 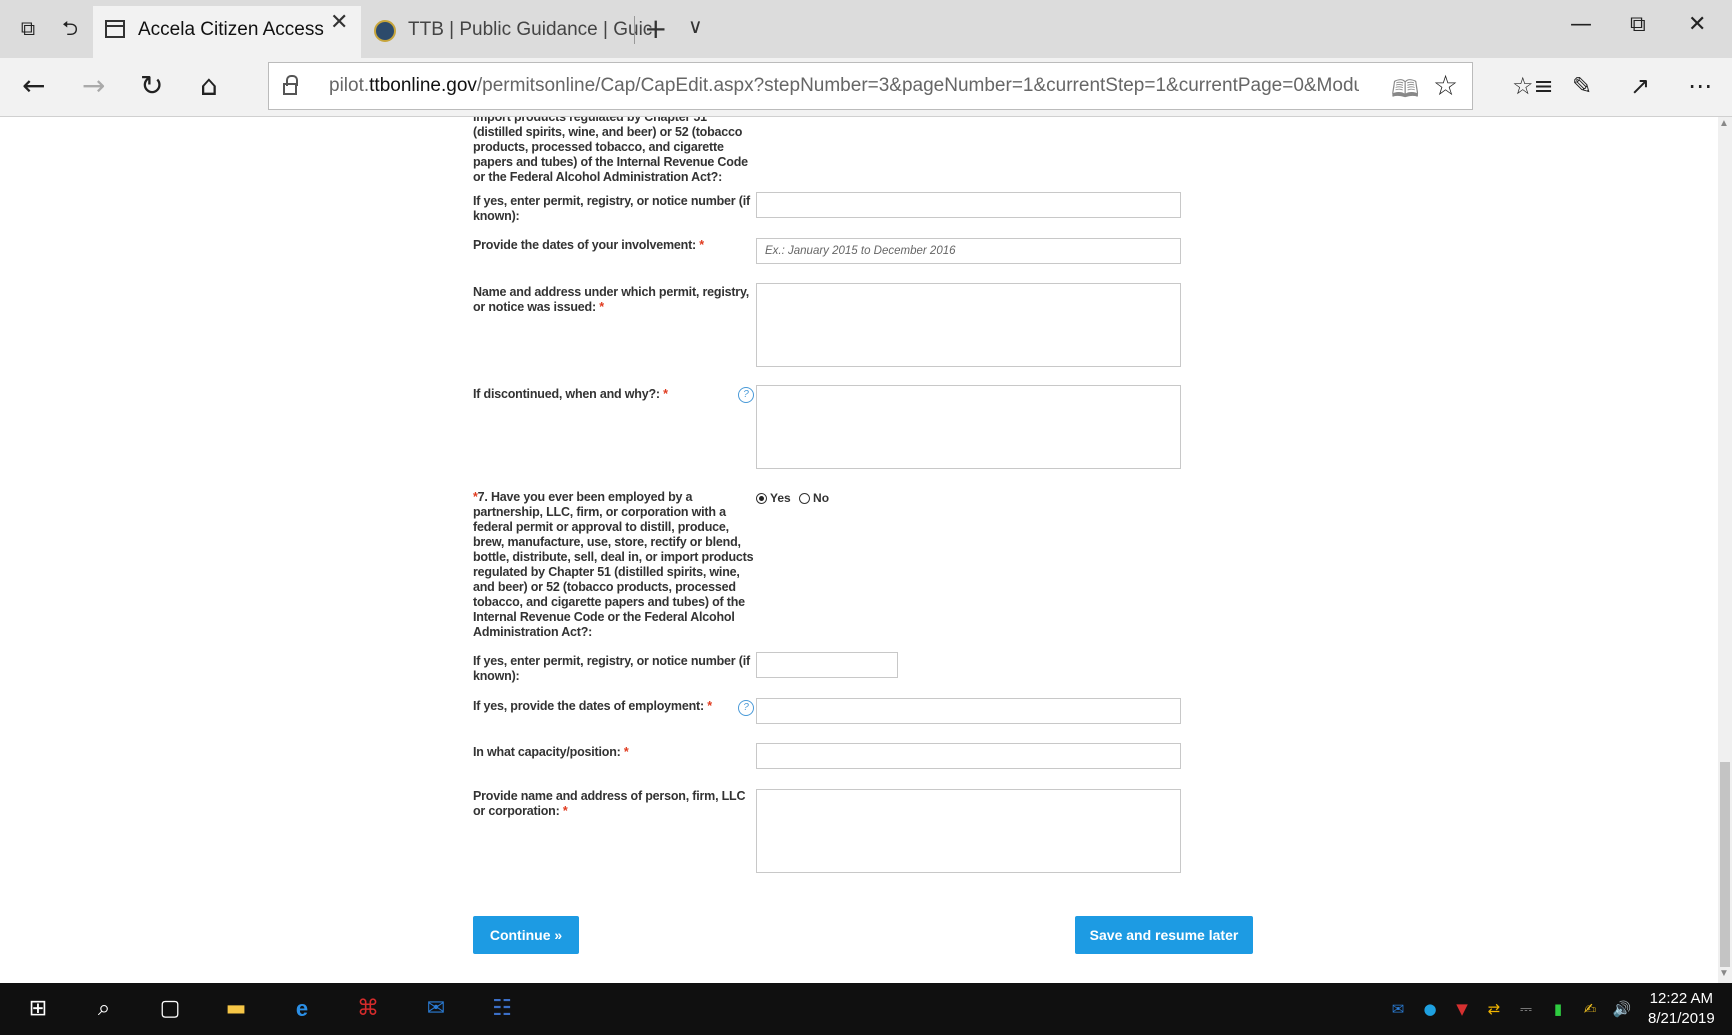 I want to click on scrollbar-thumb, so click(x=1725, y=864).